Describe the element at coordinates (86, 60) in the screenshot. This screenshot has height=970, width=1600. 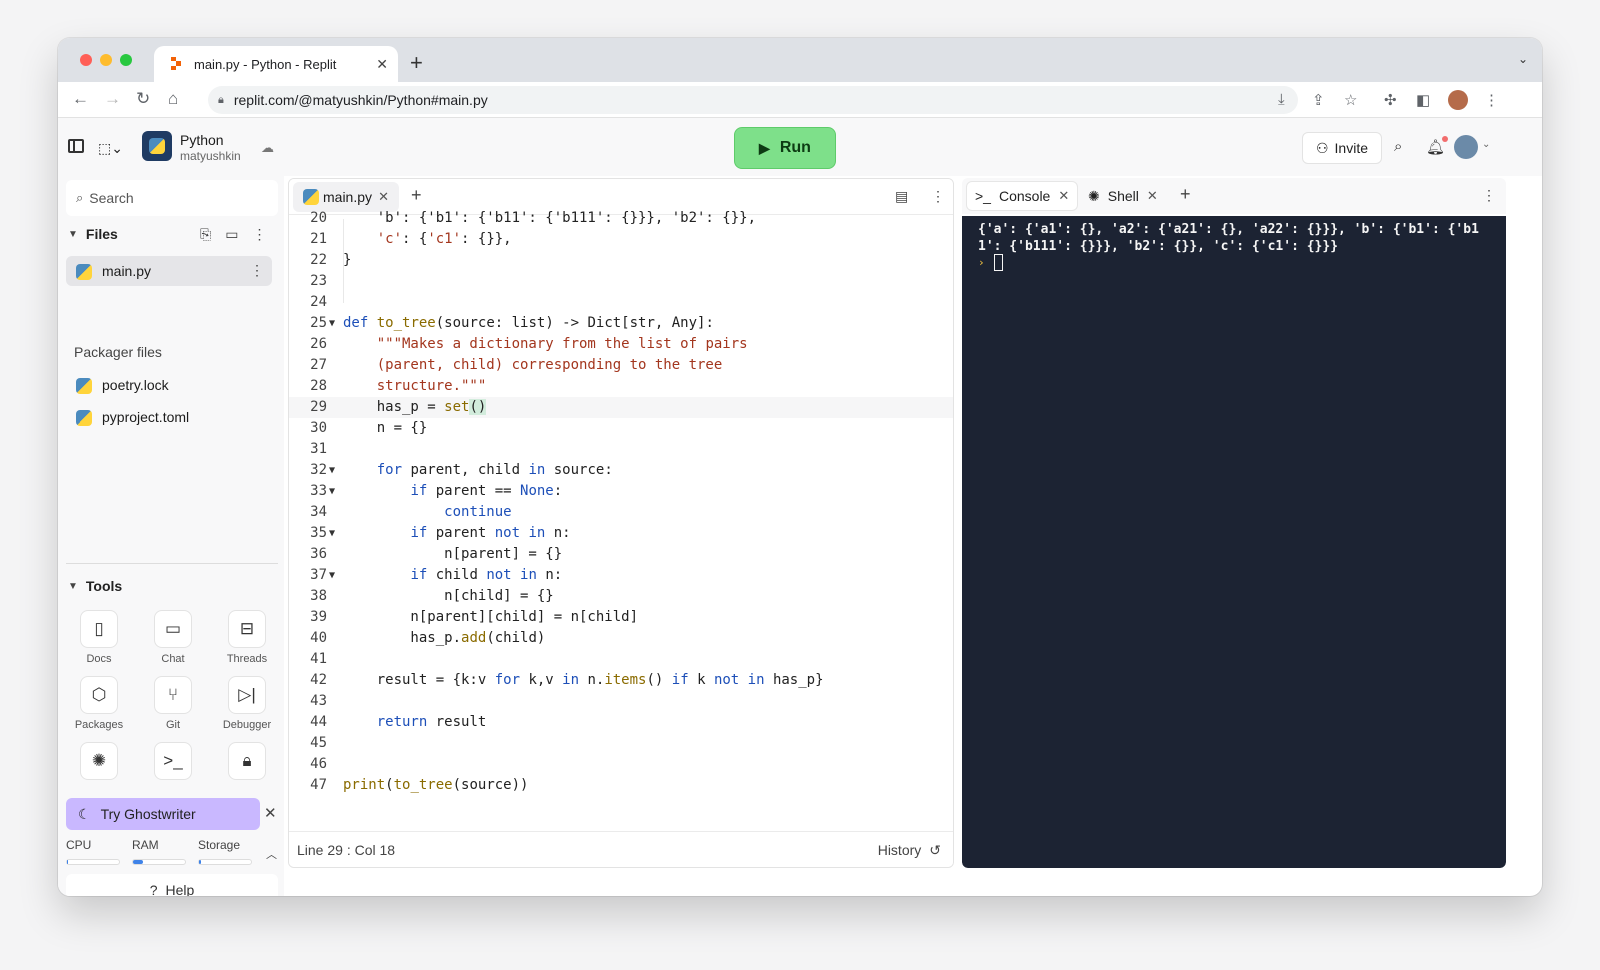
I see `close-window-button` at that location.